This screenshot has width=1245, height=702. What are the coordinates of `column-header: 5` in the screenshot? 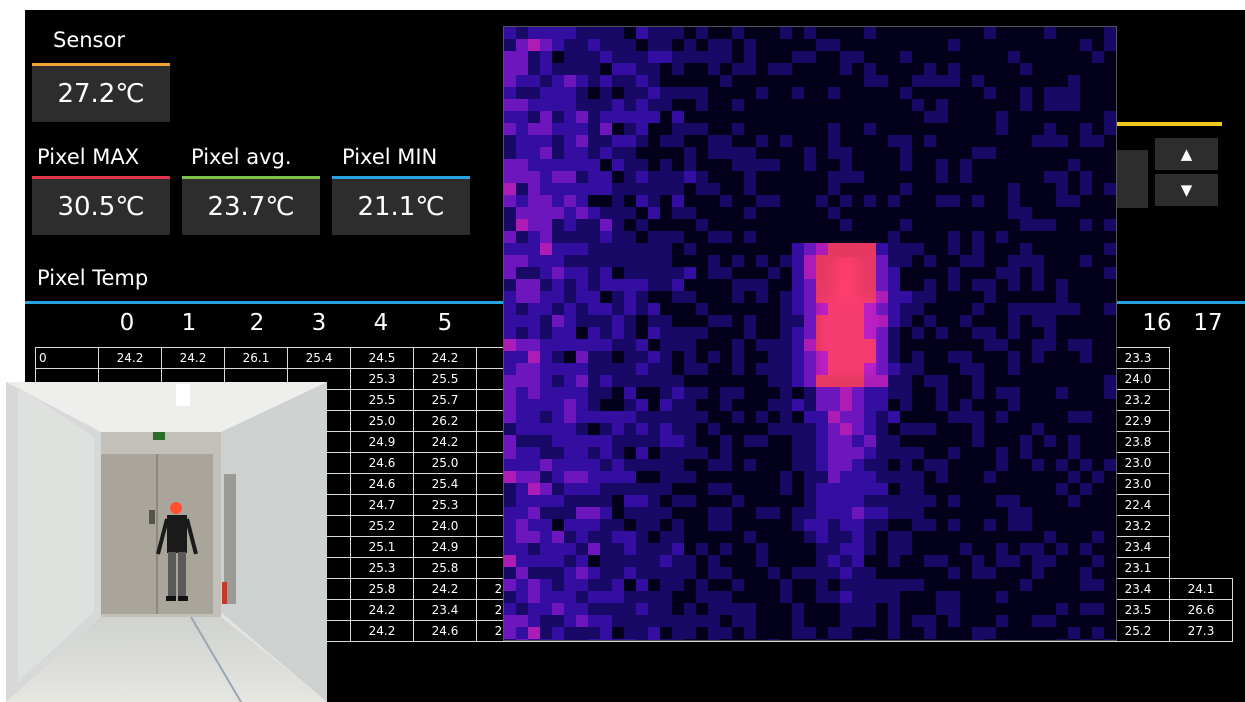 It's located at (445, 323).